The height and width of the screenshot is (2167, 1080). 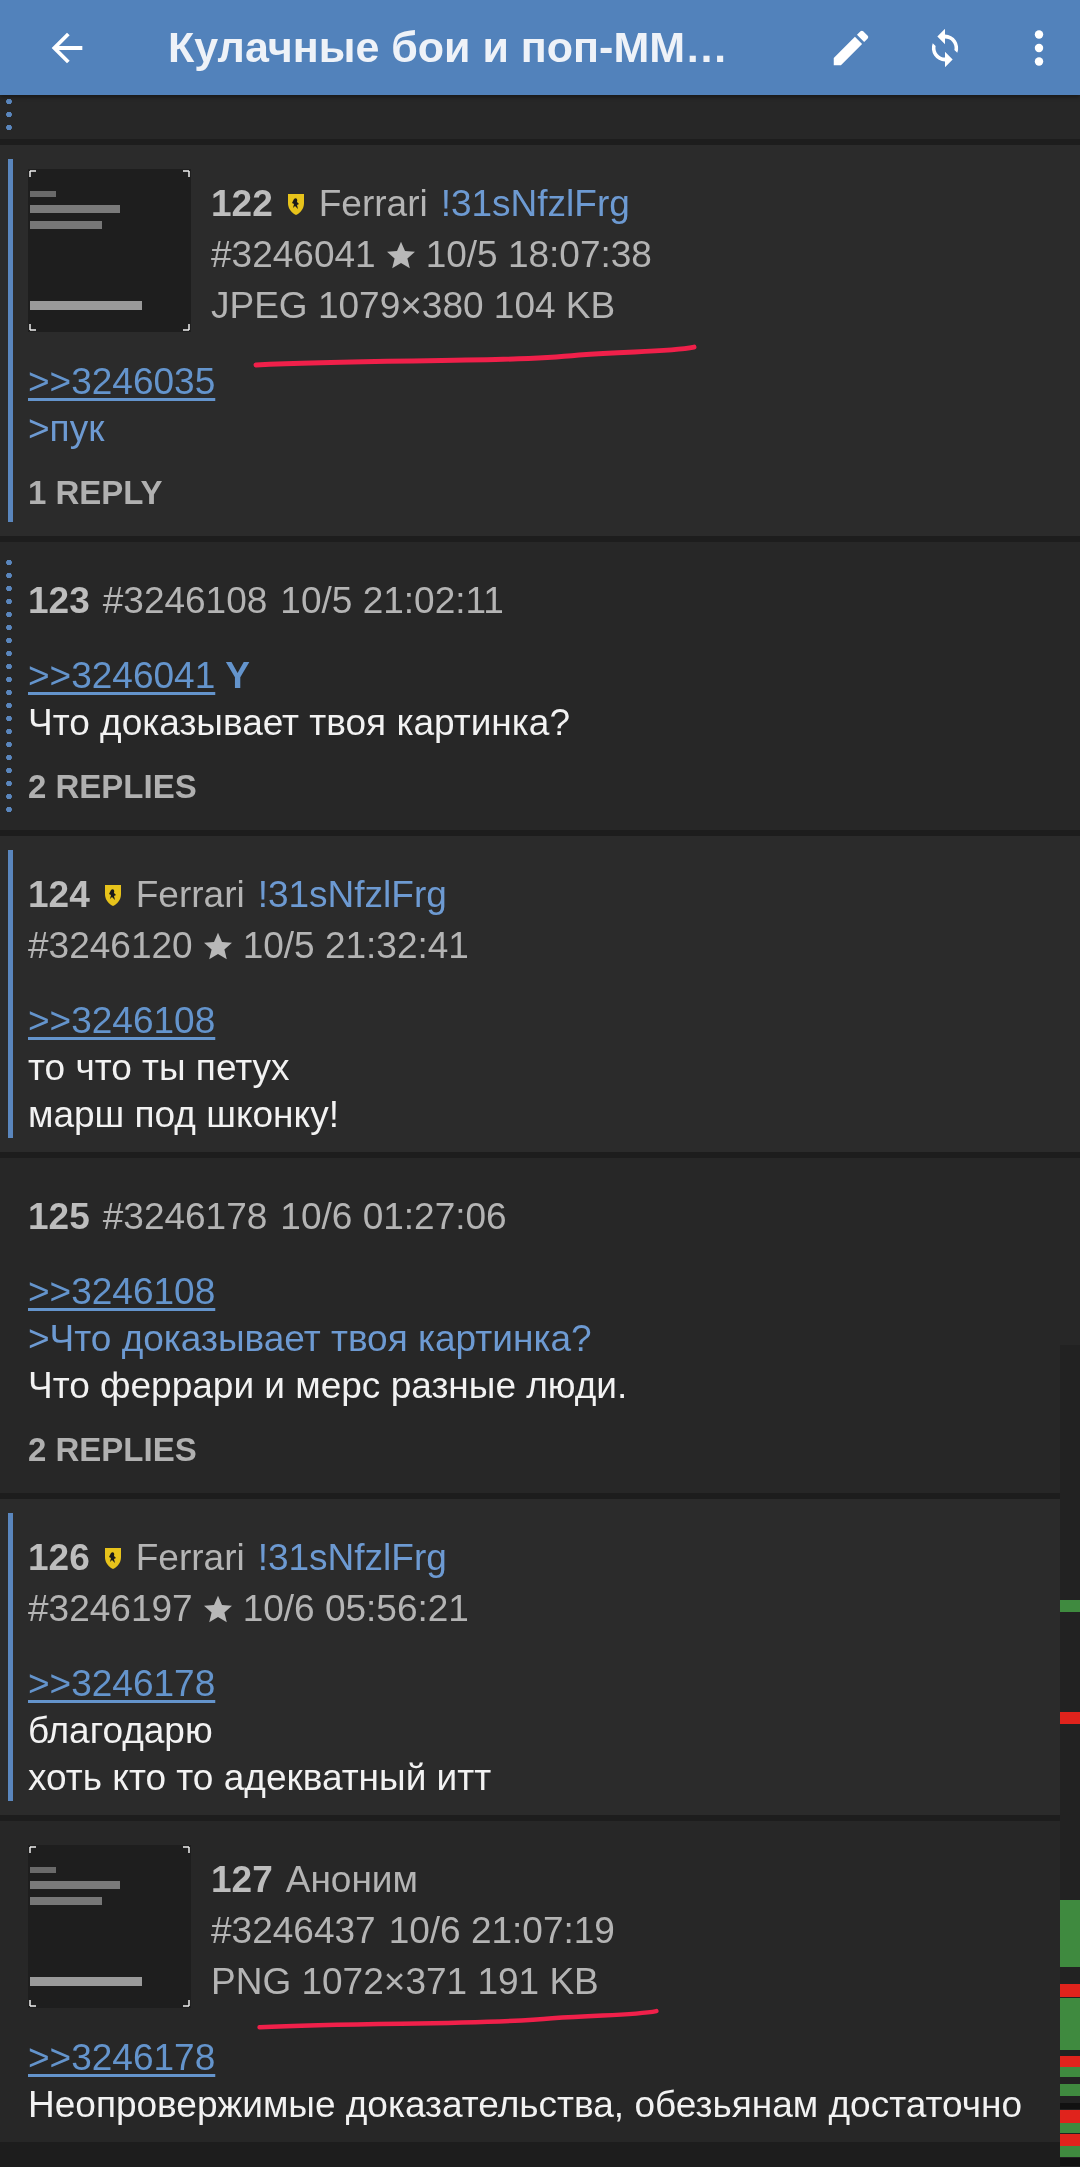 What do you see at coordinates (538, 255) in the screenshot?
I see `post-time: 10/5 18:07:38` at bounding box center [538, 255].